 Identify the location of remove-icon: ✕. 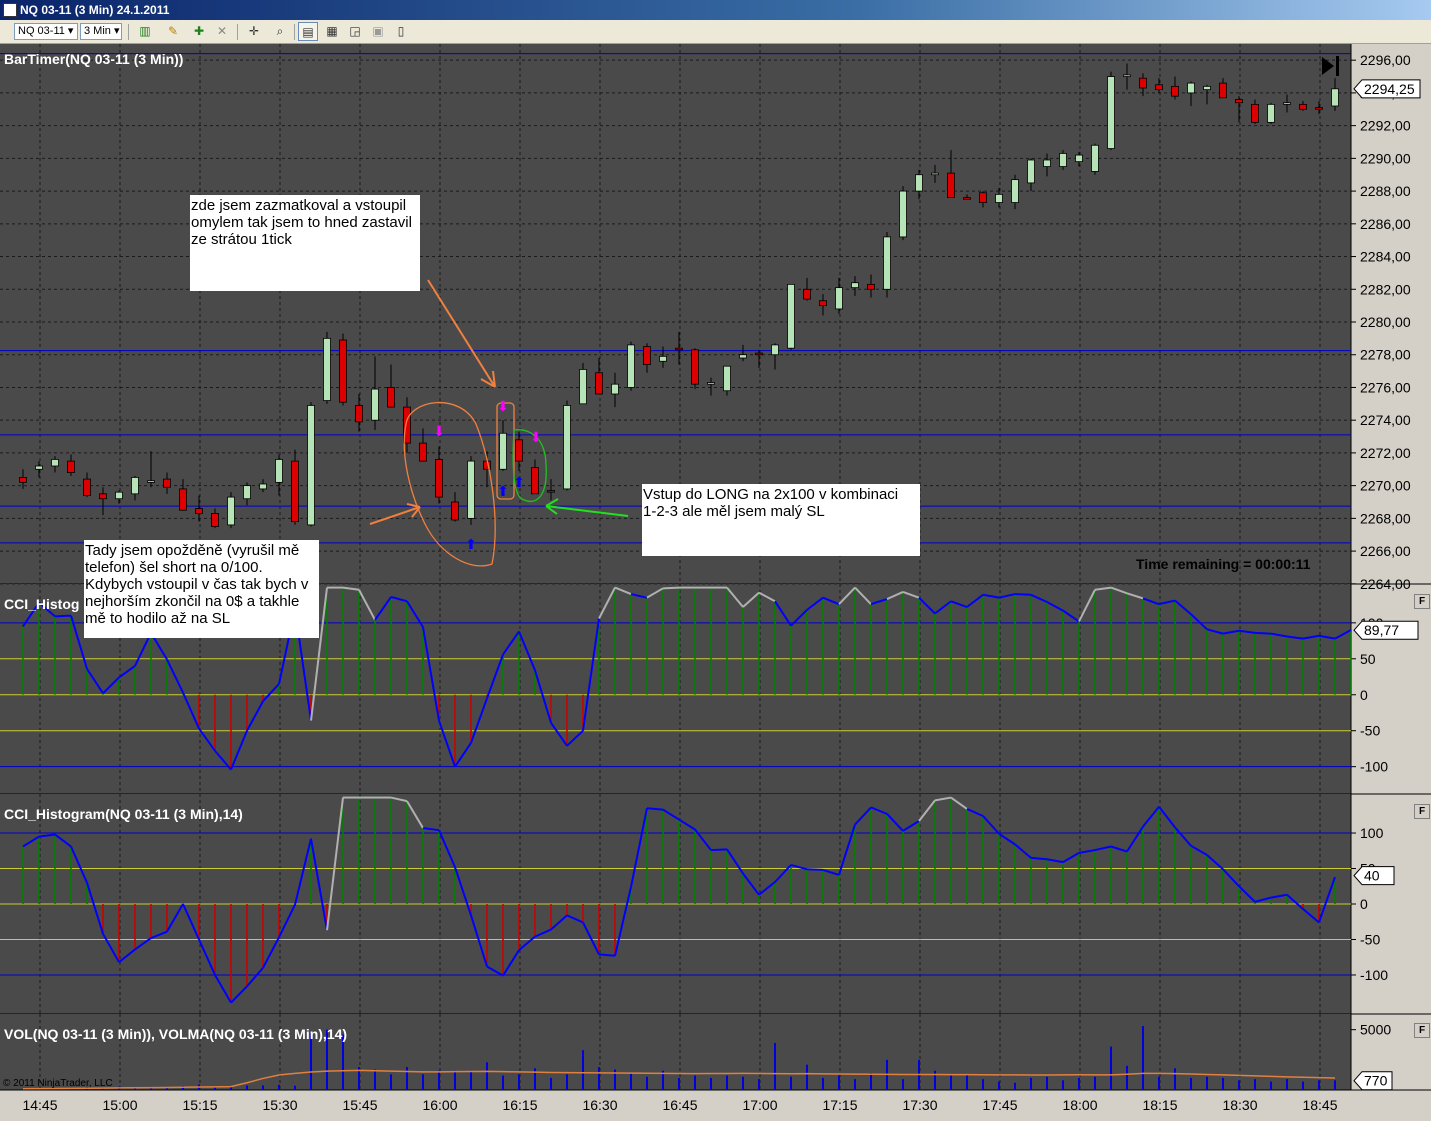
(222, 31).